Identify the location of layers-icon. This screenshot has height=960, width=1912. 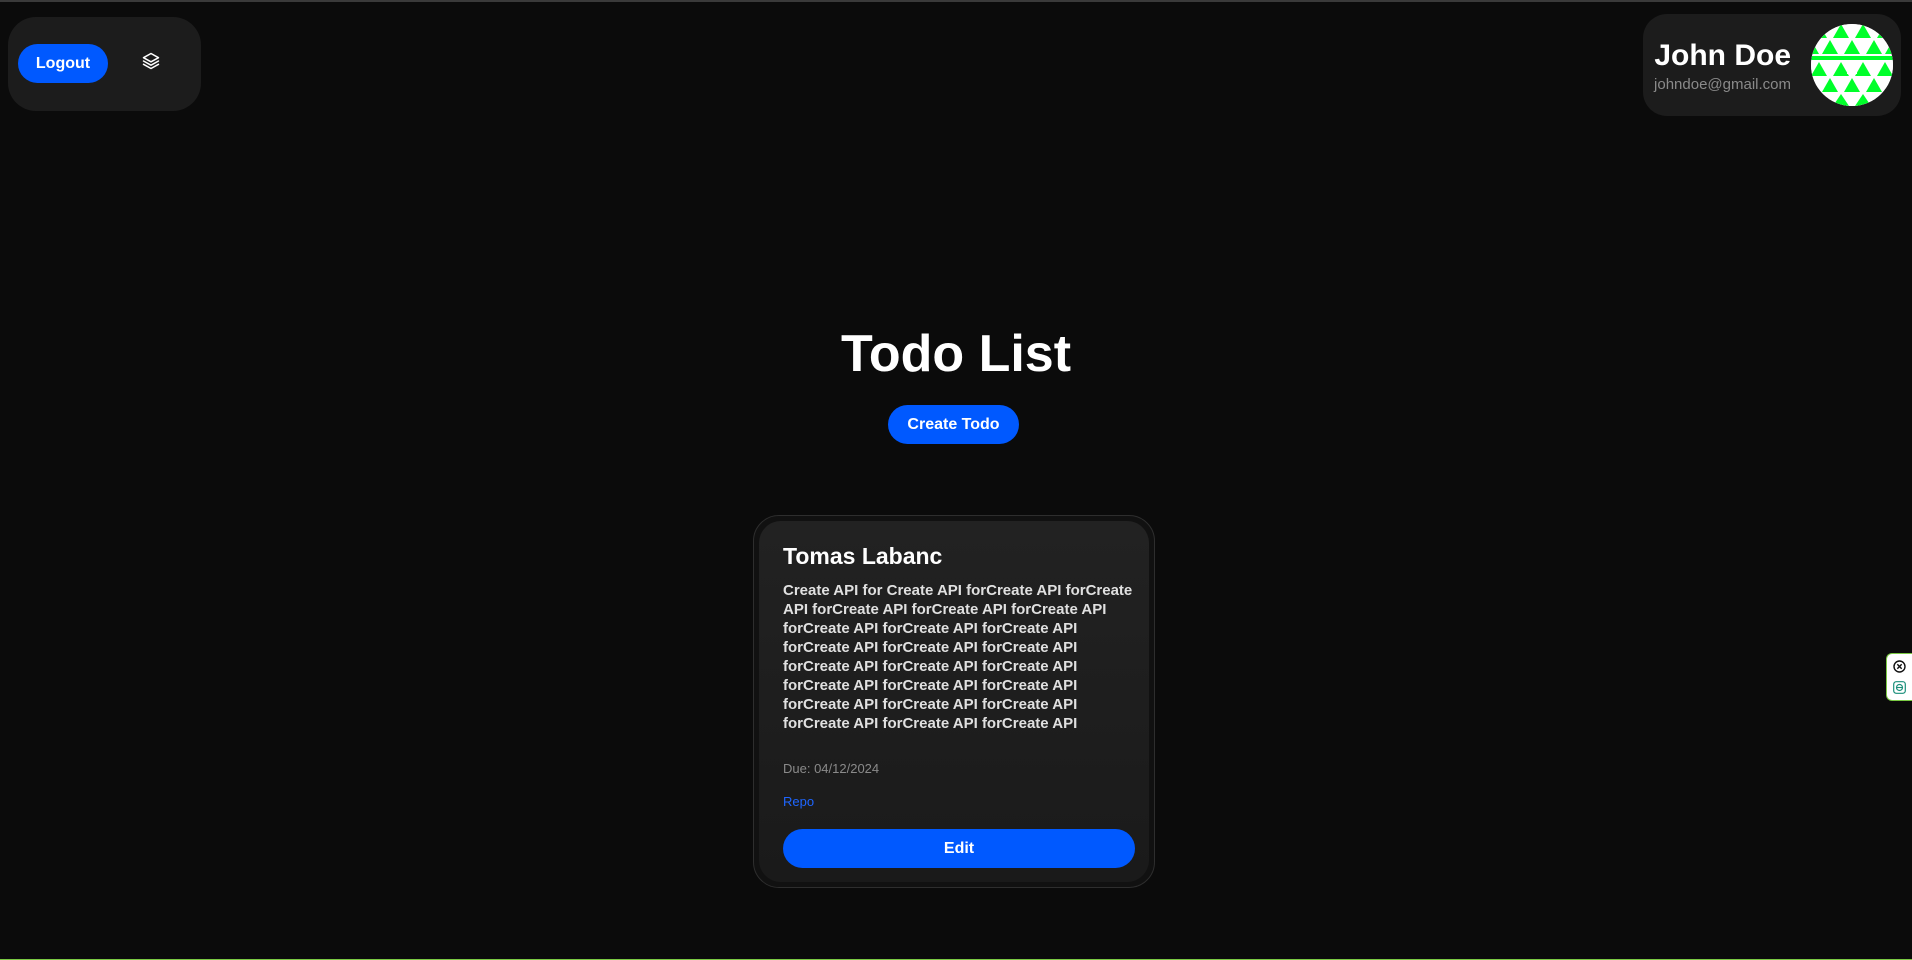
(151, 61).